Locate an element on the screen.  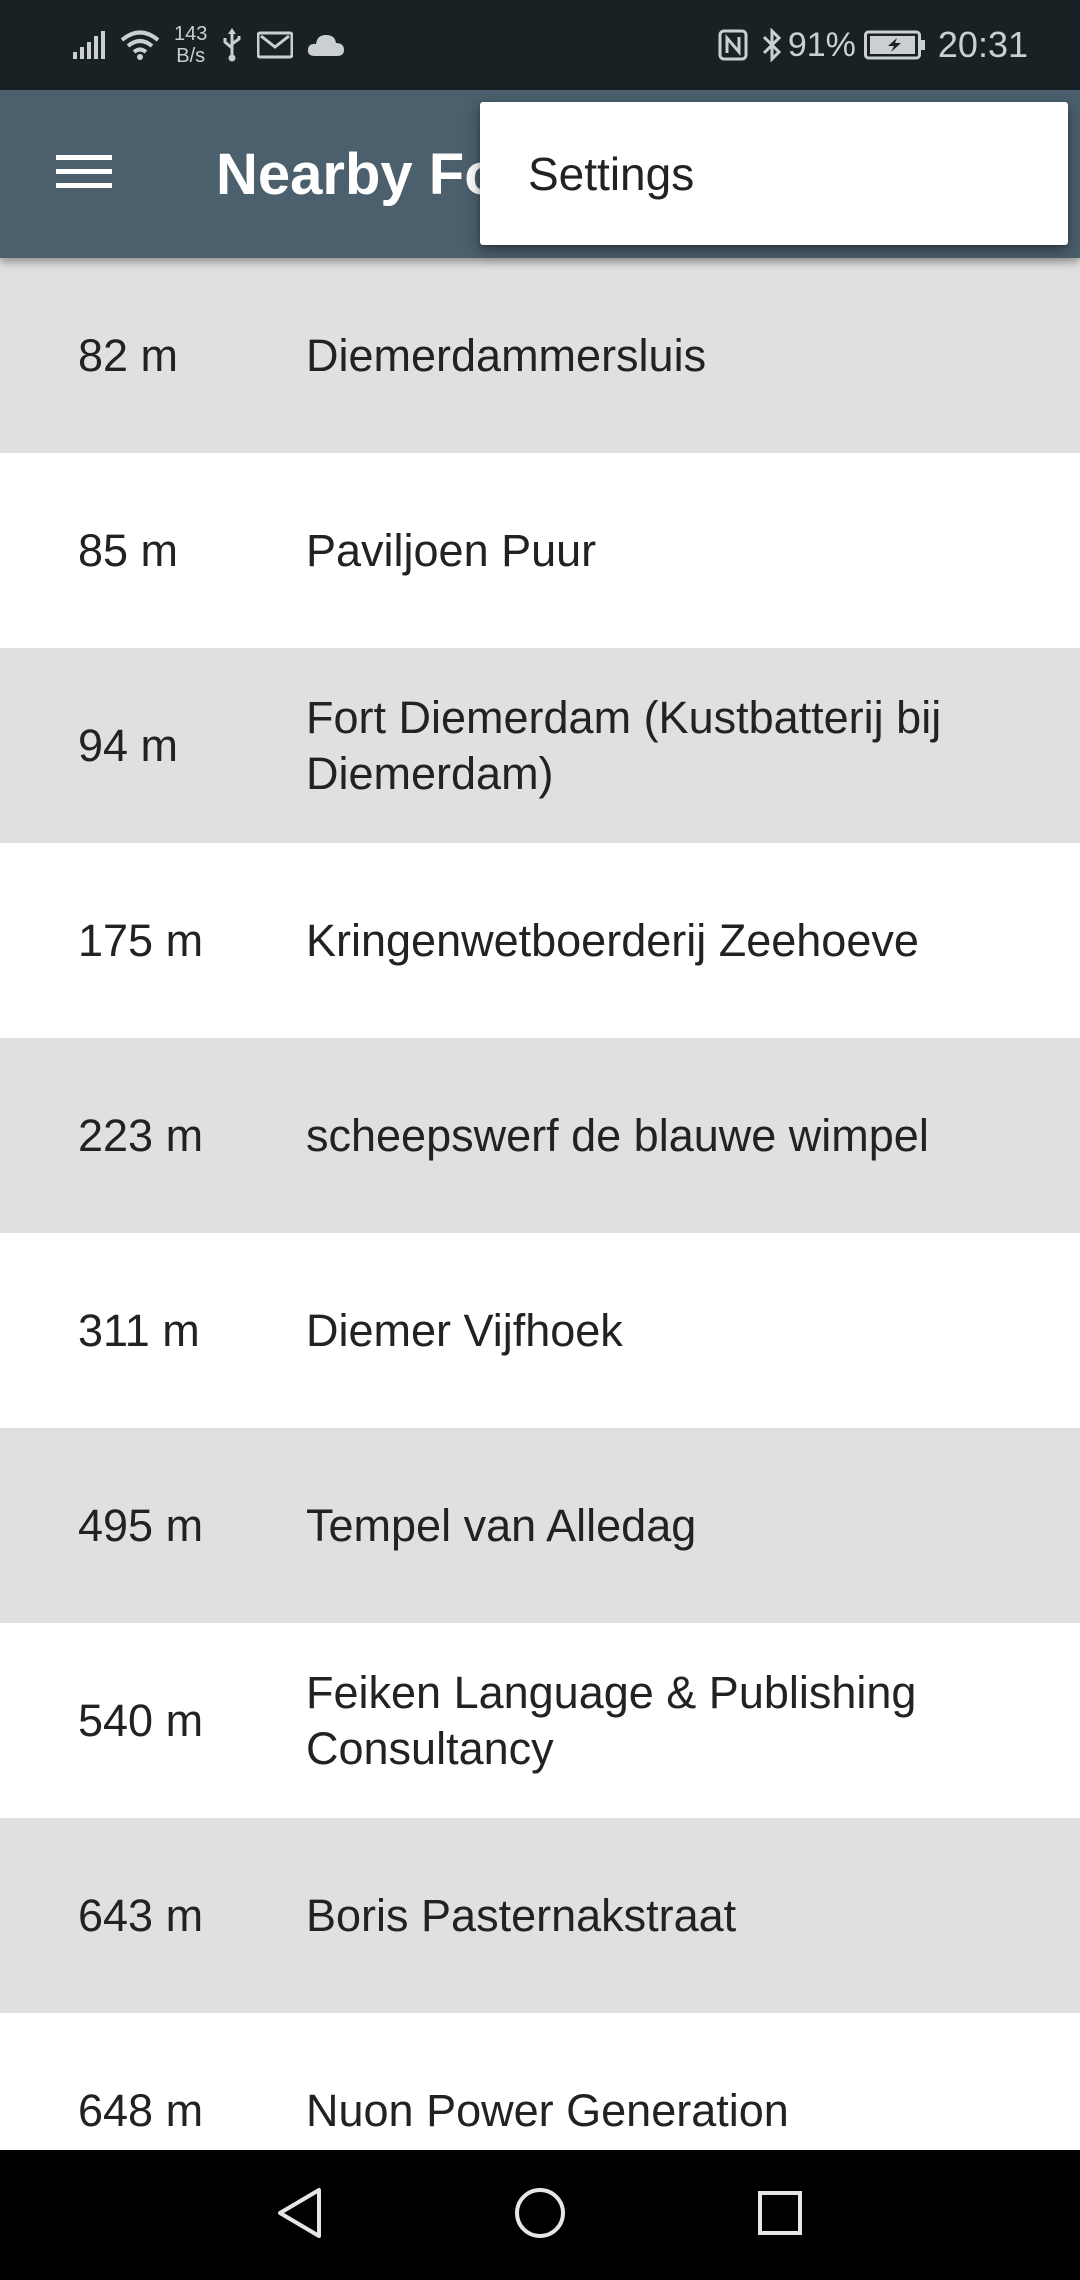
distance-label: 495 m is located at coordinates (141, 1525).